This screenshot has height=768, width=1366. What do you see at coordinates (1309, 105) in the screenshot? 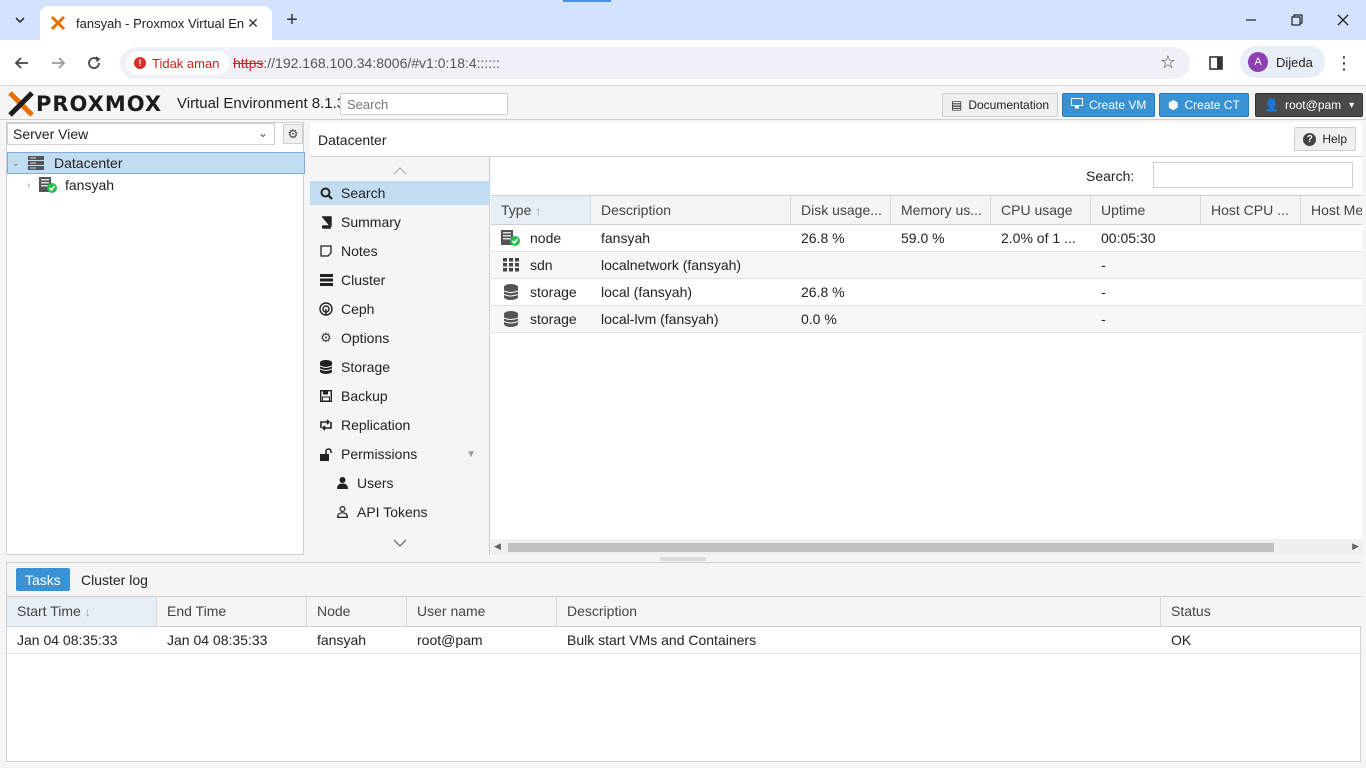
I see `user-menu-button: 👤 root@pam ▾` at bounding box center [1309, 105].